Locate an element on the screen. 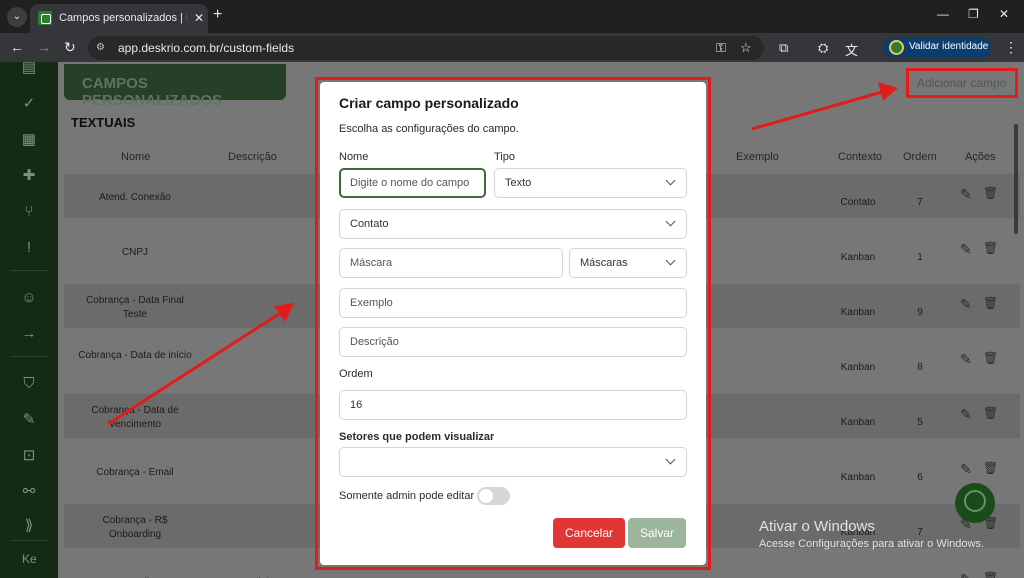  incognito-icon: ⛭ is located at coordinates (823, 48).